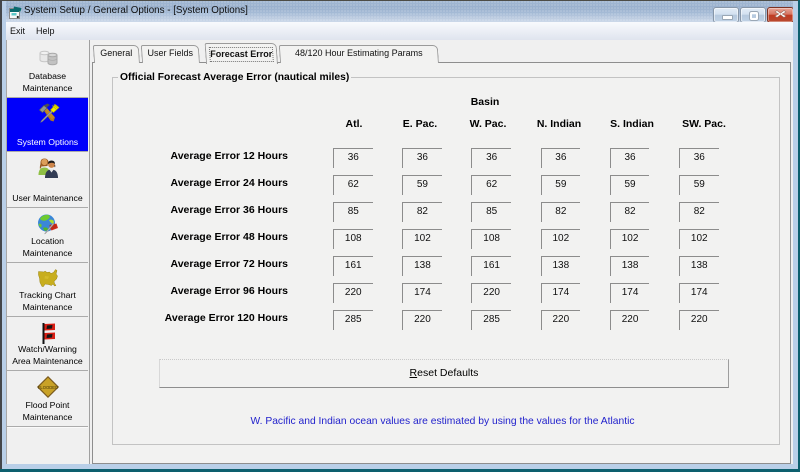 The height and width of the screenshot is (472, 800). Describe the element at coordinates (47, 387) in the screenshot. I see `svg-text: FLOODED` at that location.